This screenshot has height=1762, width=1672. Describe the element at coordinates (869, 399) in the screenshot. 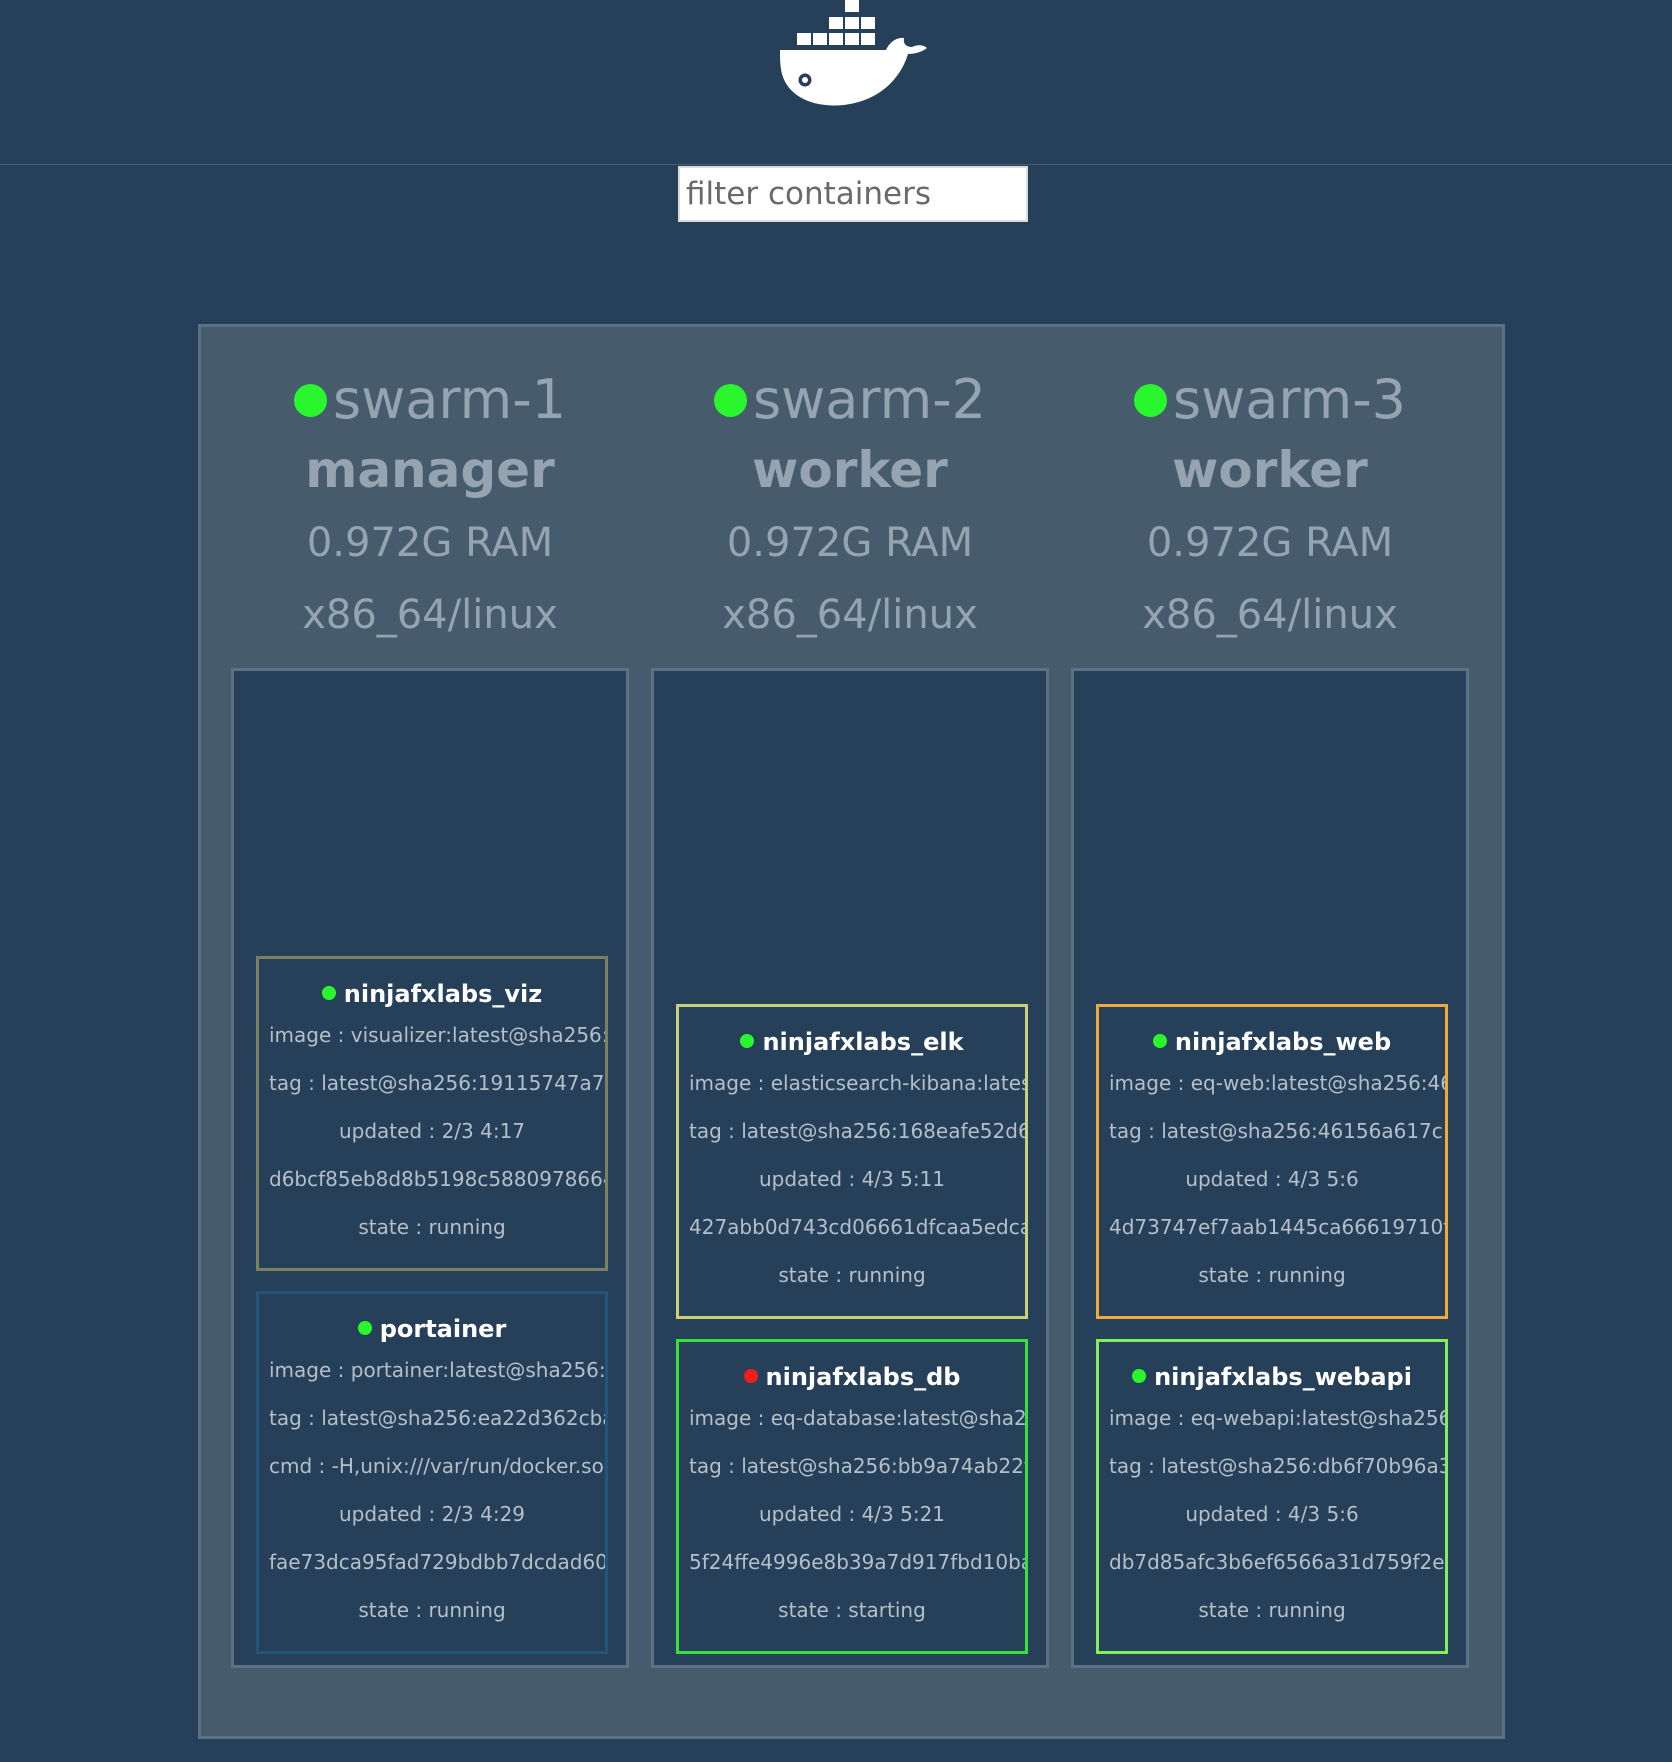

I see `node-name: swarm-2` at that location.